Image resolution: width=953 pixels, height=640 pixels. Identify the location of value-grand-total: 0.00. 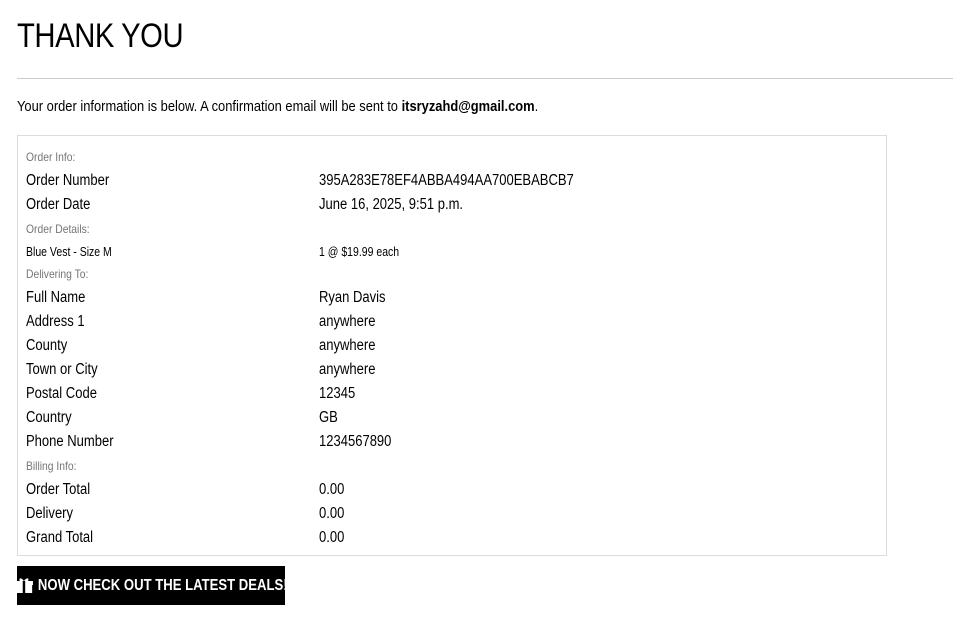
(332, 537).